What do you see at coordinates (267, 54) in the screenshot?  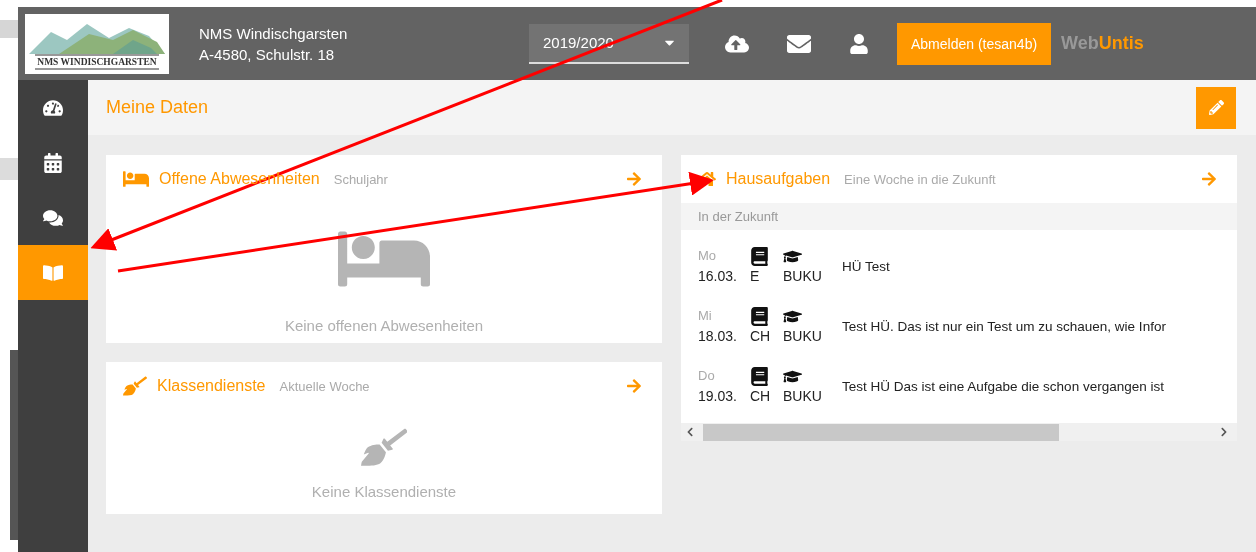 I see `school-address: A-4580, Schulstr. 18` at bounding box center [267, 54].